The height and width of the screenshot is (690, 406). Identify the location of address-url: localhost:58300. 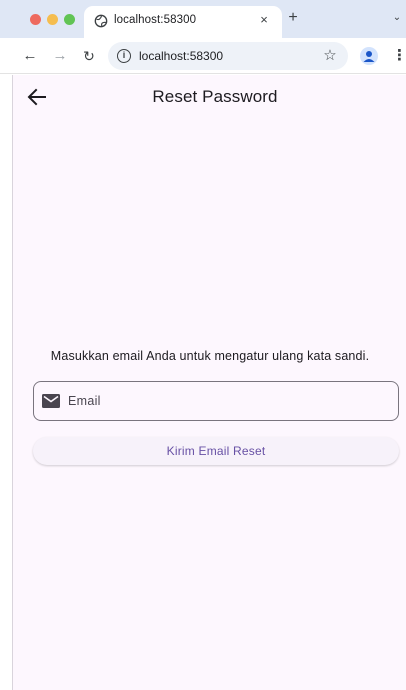
(181, 56).